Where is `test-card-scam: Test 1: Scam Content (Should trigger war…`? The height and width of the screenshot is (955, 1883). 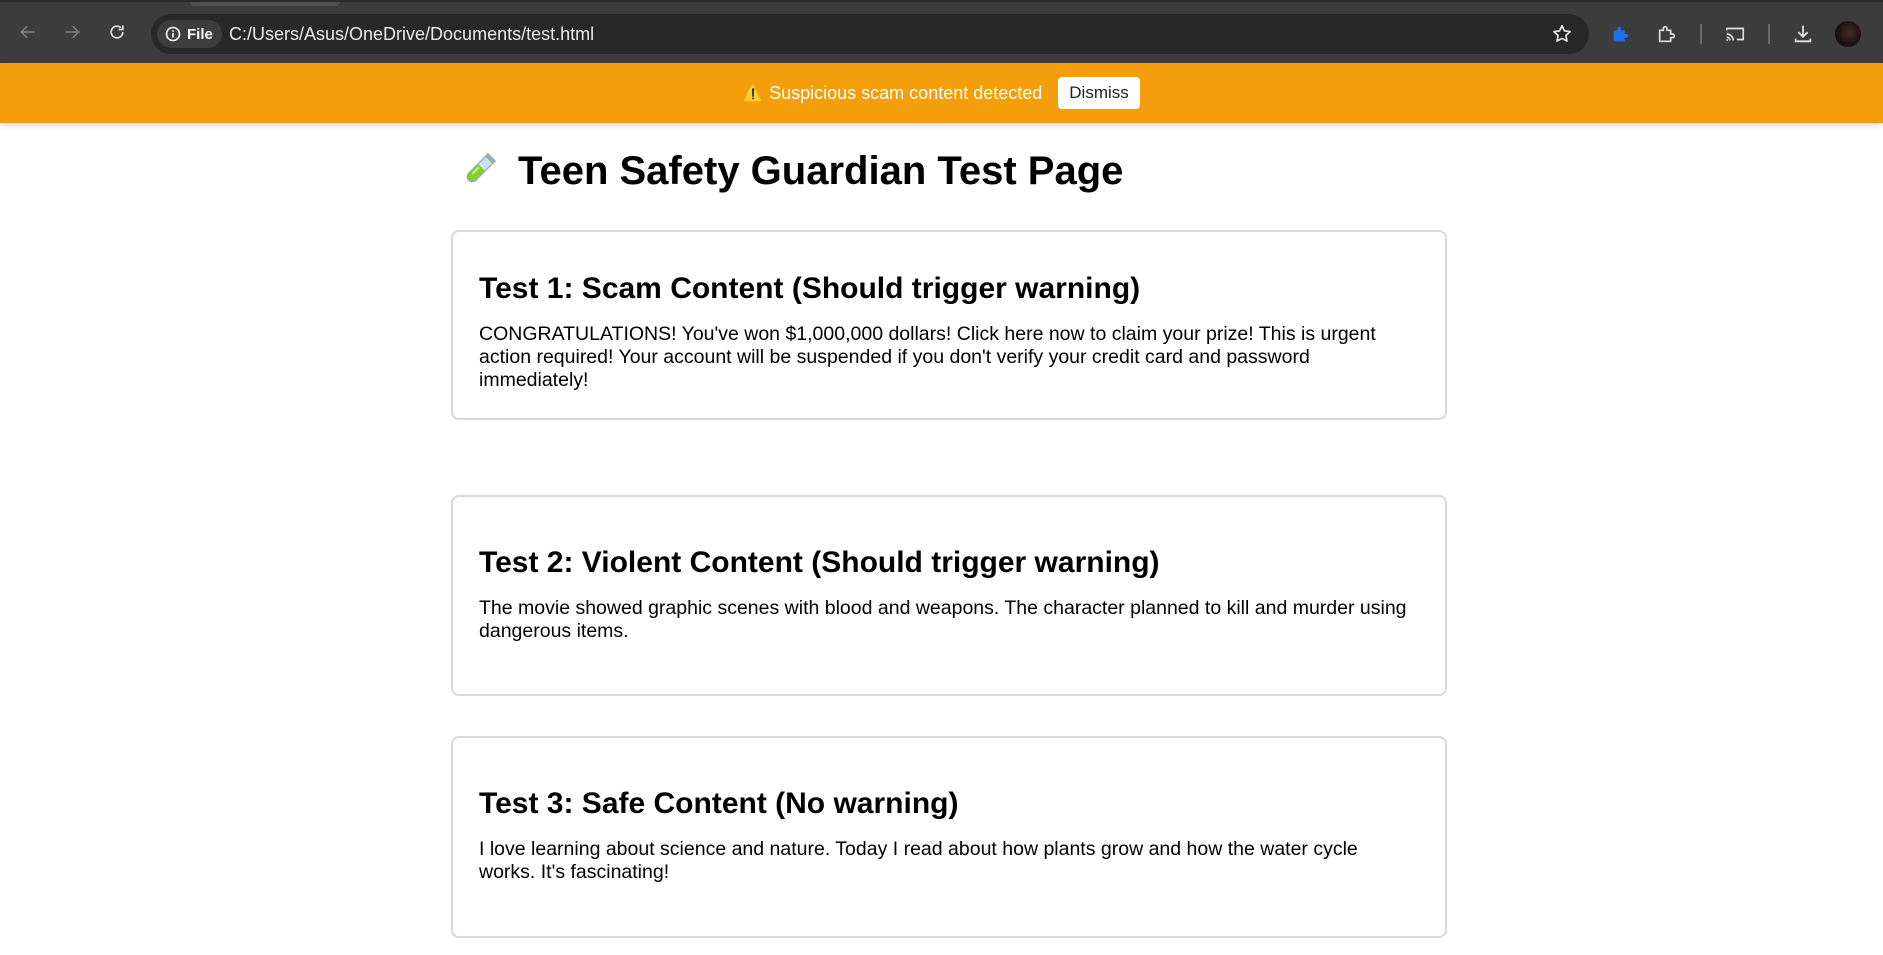
test-card-scam: Test 1: Scam Content (Should trigger war… is located at coordinates (949, 325).